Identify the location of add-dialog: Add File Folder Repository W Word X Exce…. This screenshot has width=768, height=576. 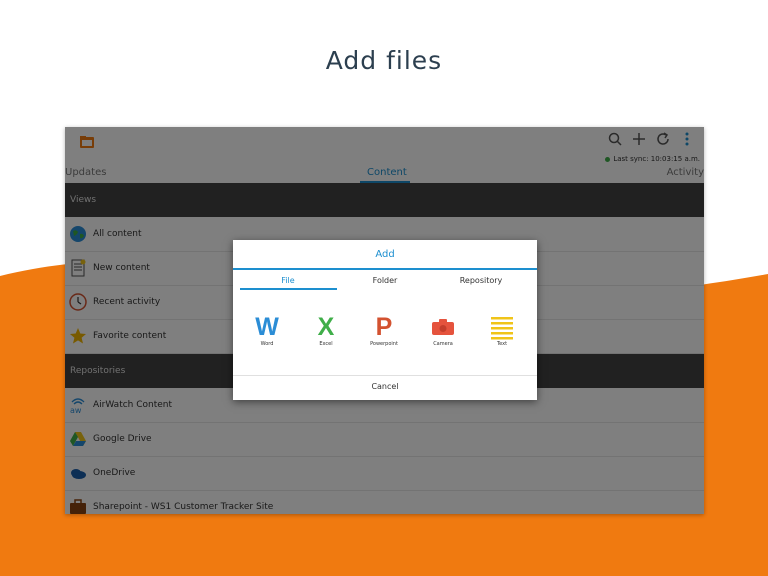
(385, 320).